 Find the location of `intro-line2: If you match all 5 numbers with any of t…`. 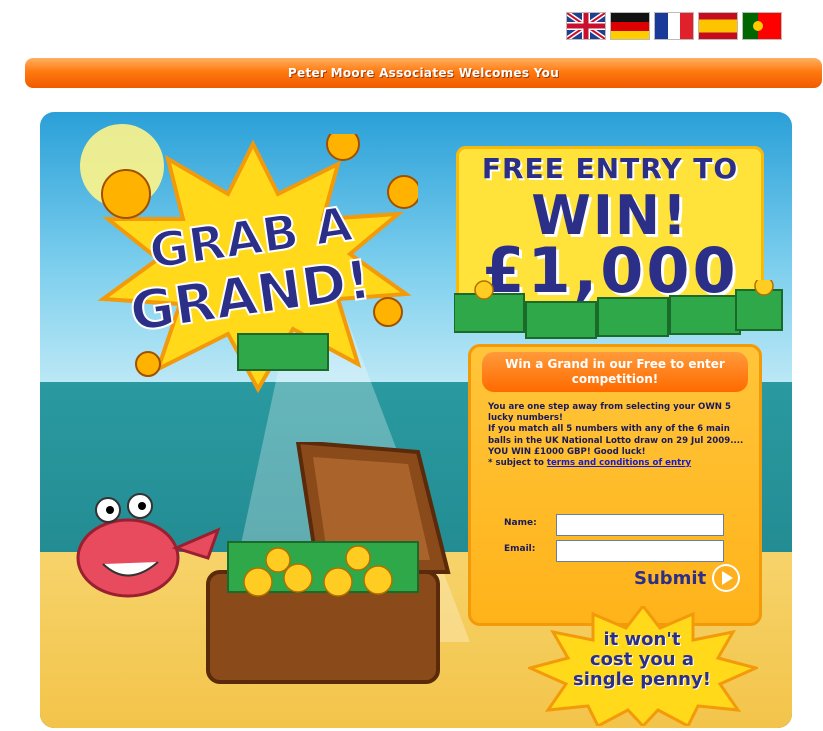

intro-line2: If you match all 5 numbers with any of t… is located at coordinates (616, 435).